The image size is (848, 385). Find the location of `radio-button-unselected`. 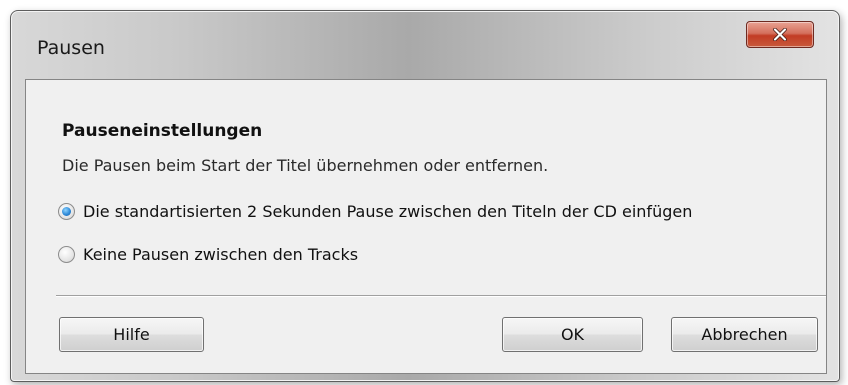

radio-button-unselected is located at coordinates (66, 254).